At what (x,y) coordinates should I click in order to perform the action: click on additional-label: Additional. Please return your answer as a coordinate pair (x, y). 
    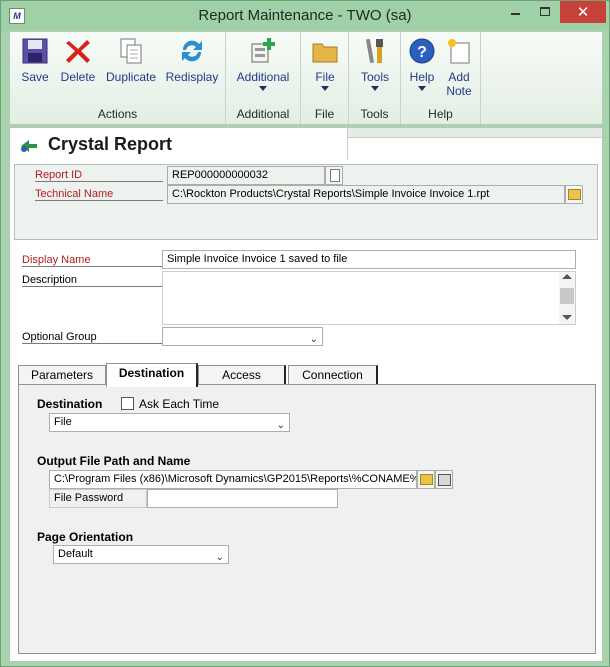
    Looking at the image, I should click on (263, 77).